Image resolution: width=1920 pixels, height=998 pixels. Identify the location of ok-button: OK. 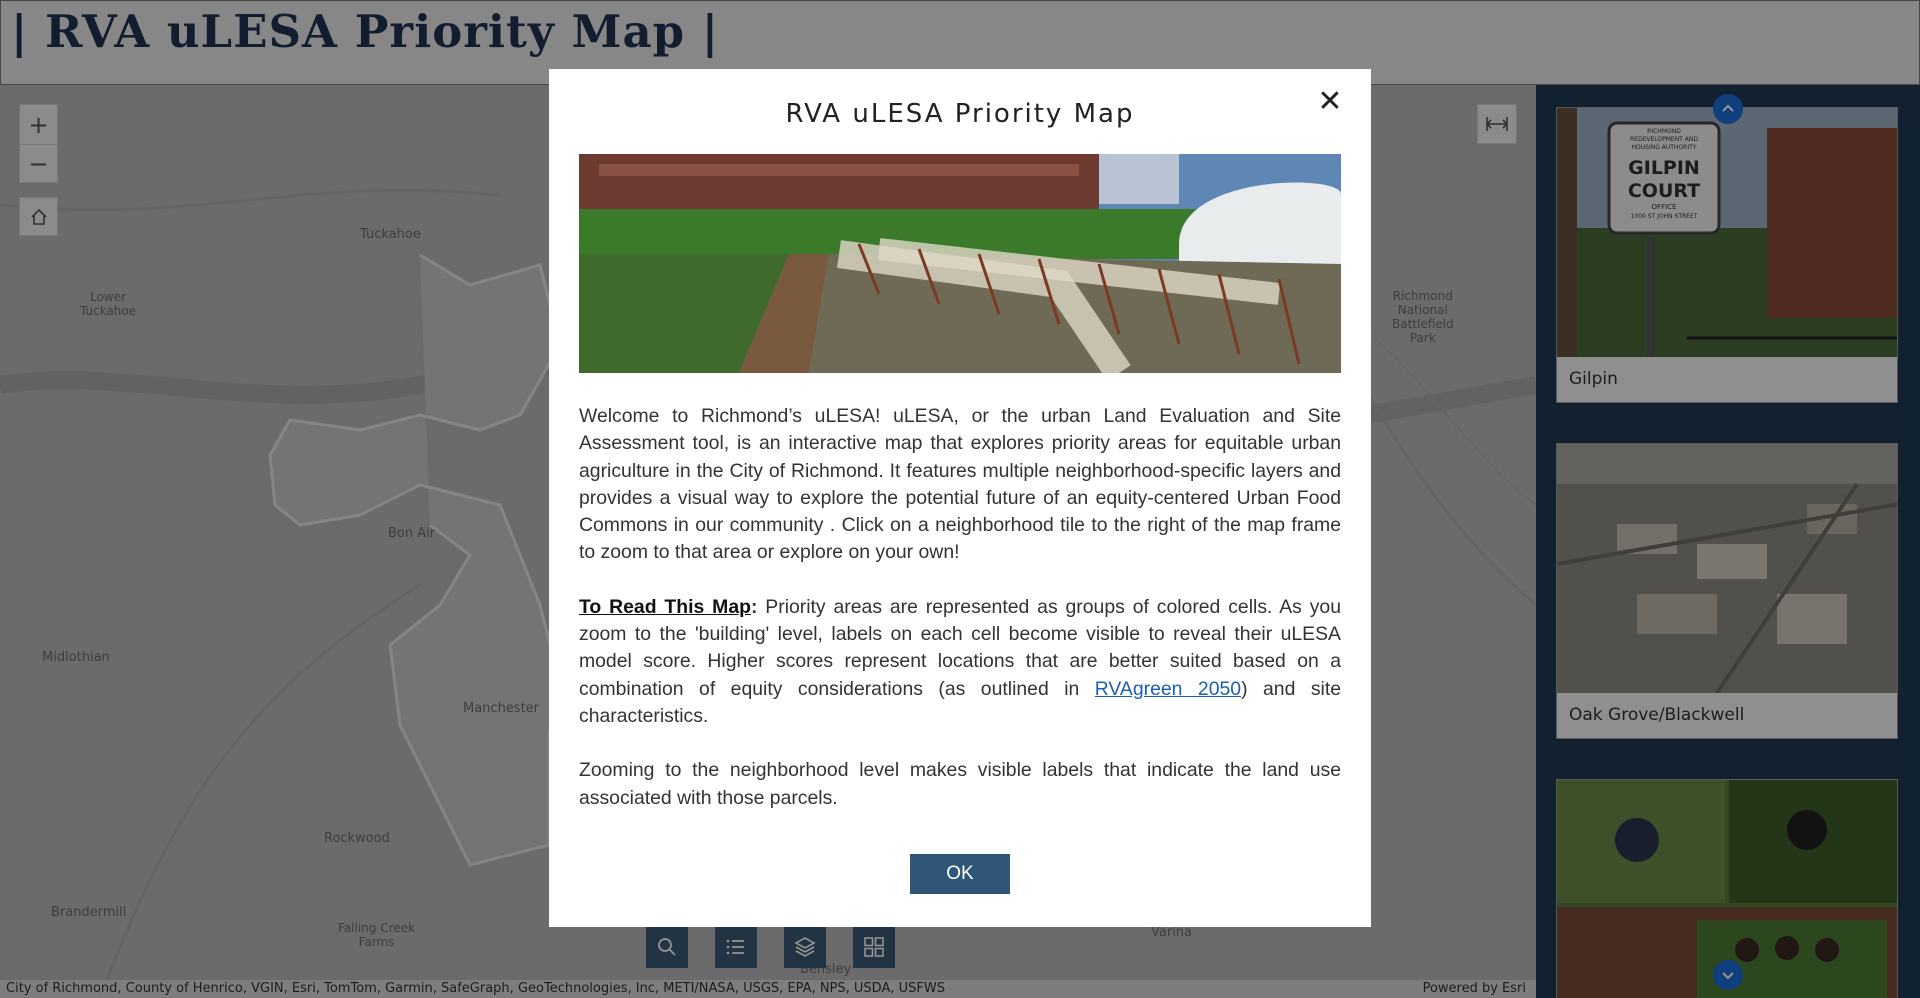
(960, 874).